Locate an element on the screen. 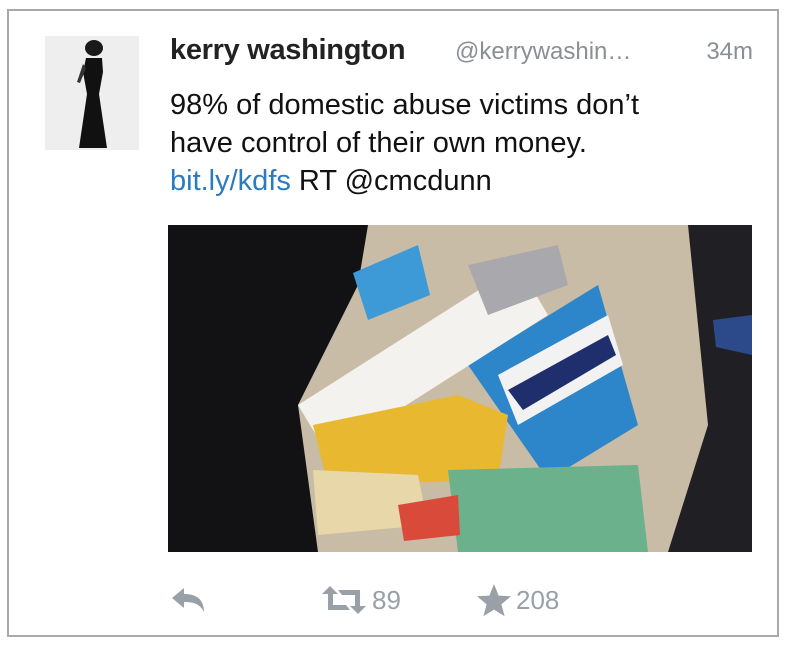 The width and height of the screenshot is (790, 649). tweet-actions: 89 208 is located at coordinates (460, 600).